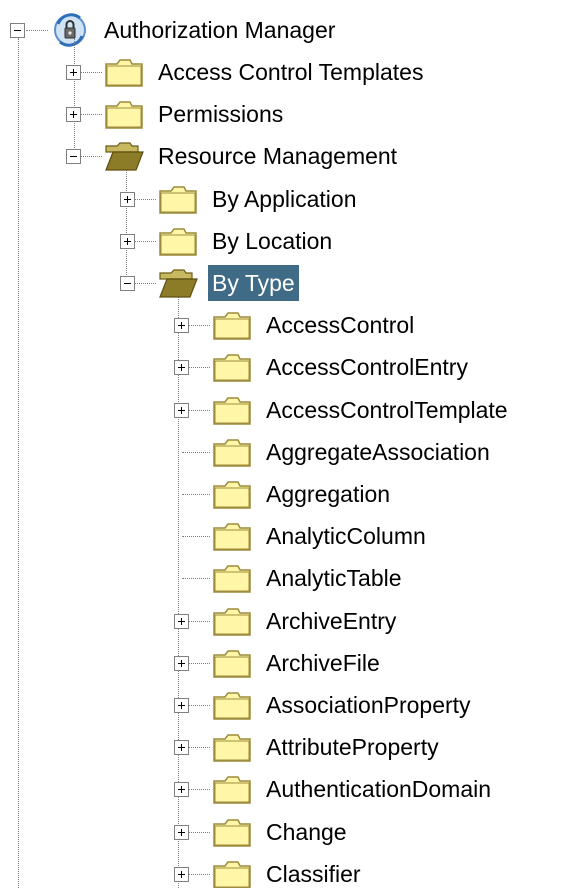 This screenshot has height=888, width=569. Describe the element at coordinates (17, 30) in the screenshot. I see `root-collapse-toggle` at that location.